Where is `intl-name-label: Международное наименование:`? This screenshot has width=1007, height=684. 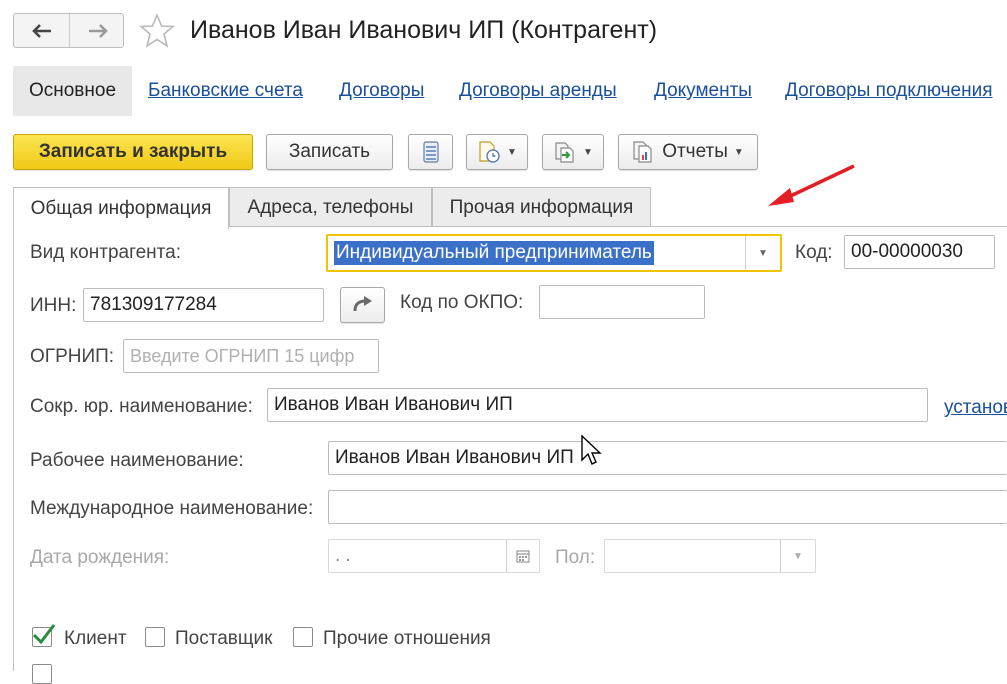
intl-name-label: Международное наименование: is located at coordinates (172, 508).